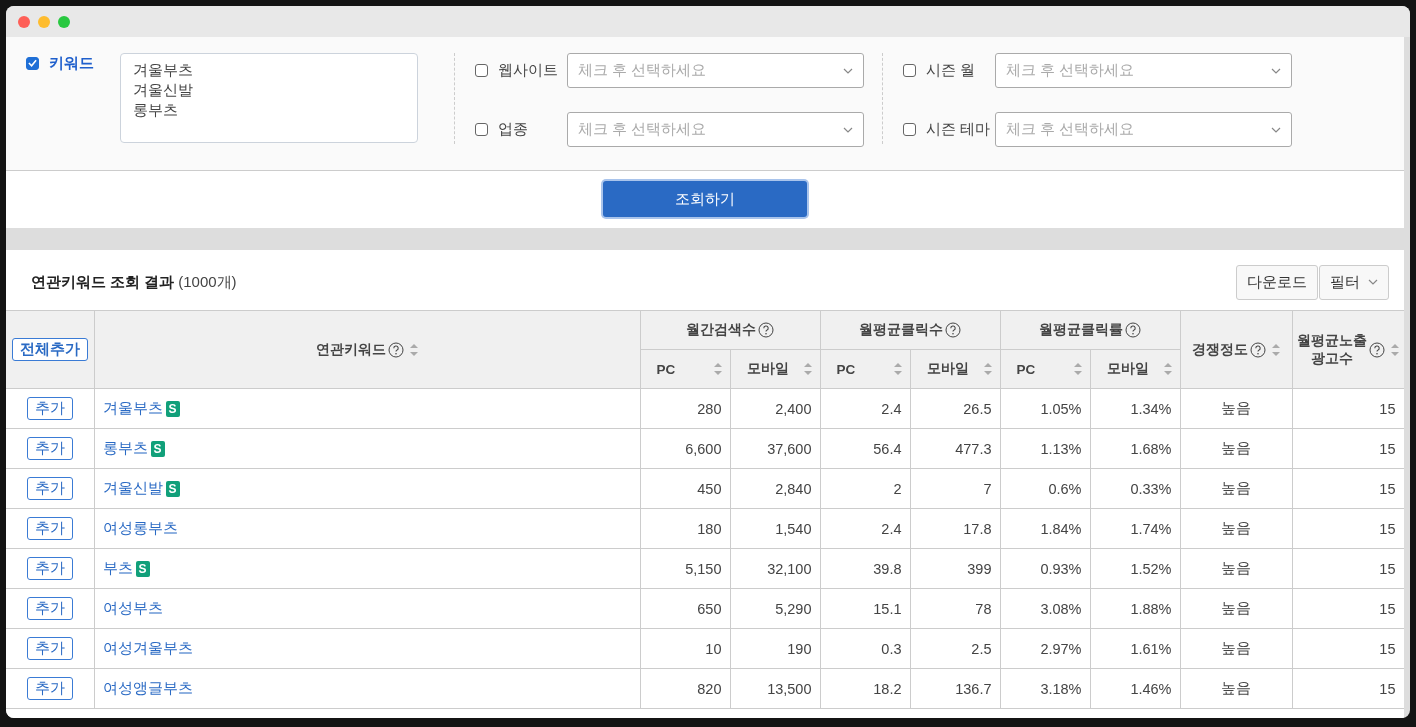  What do you see at coordinates (958, 129) in the screenshot?
I see `filter-label: 시즌 테마` at bounding box center [958, 129].